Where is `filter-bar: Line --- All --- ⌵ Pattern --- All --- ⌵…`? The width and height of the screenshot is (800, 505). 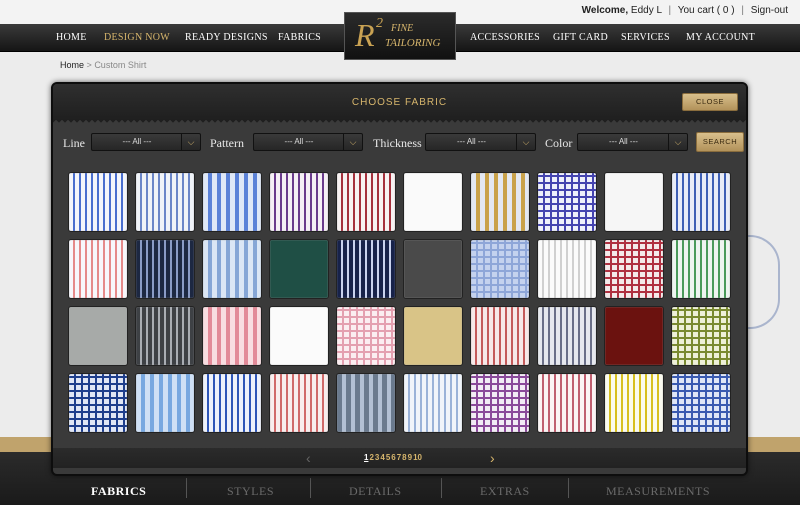 filter-bar: Line --- All --- ⌵ Pattern --- All --- ⌵… is located at coordinates (399, 140).